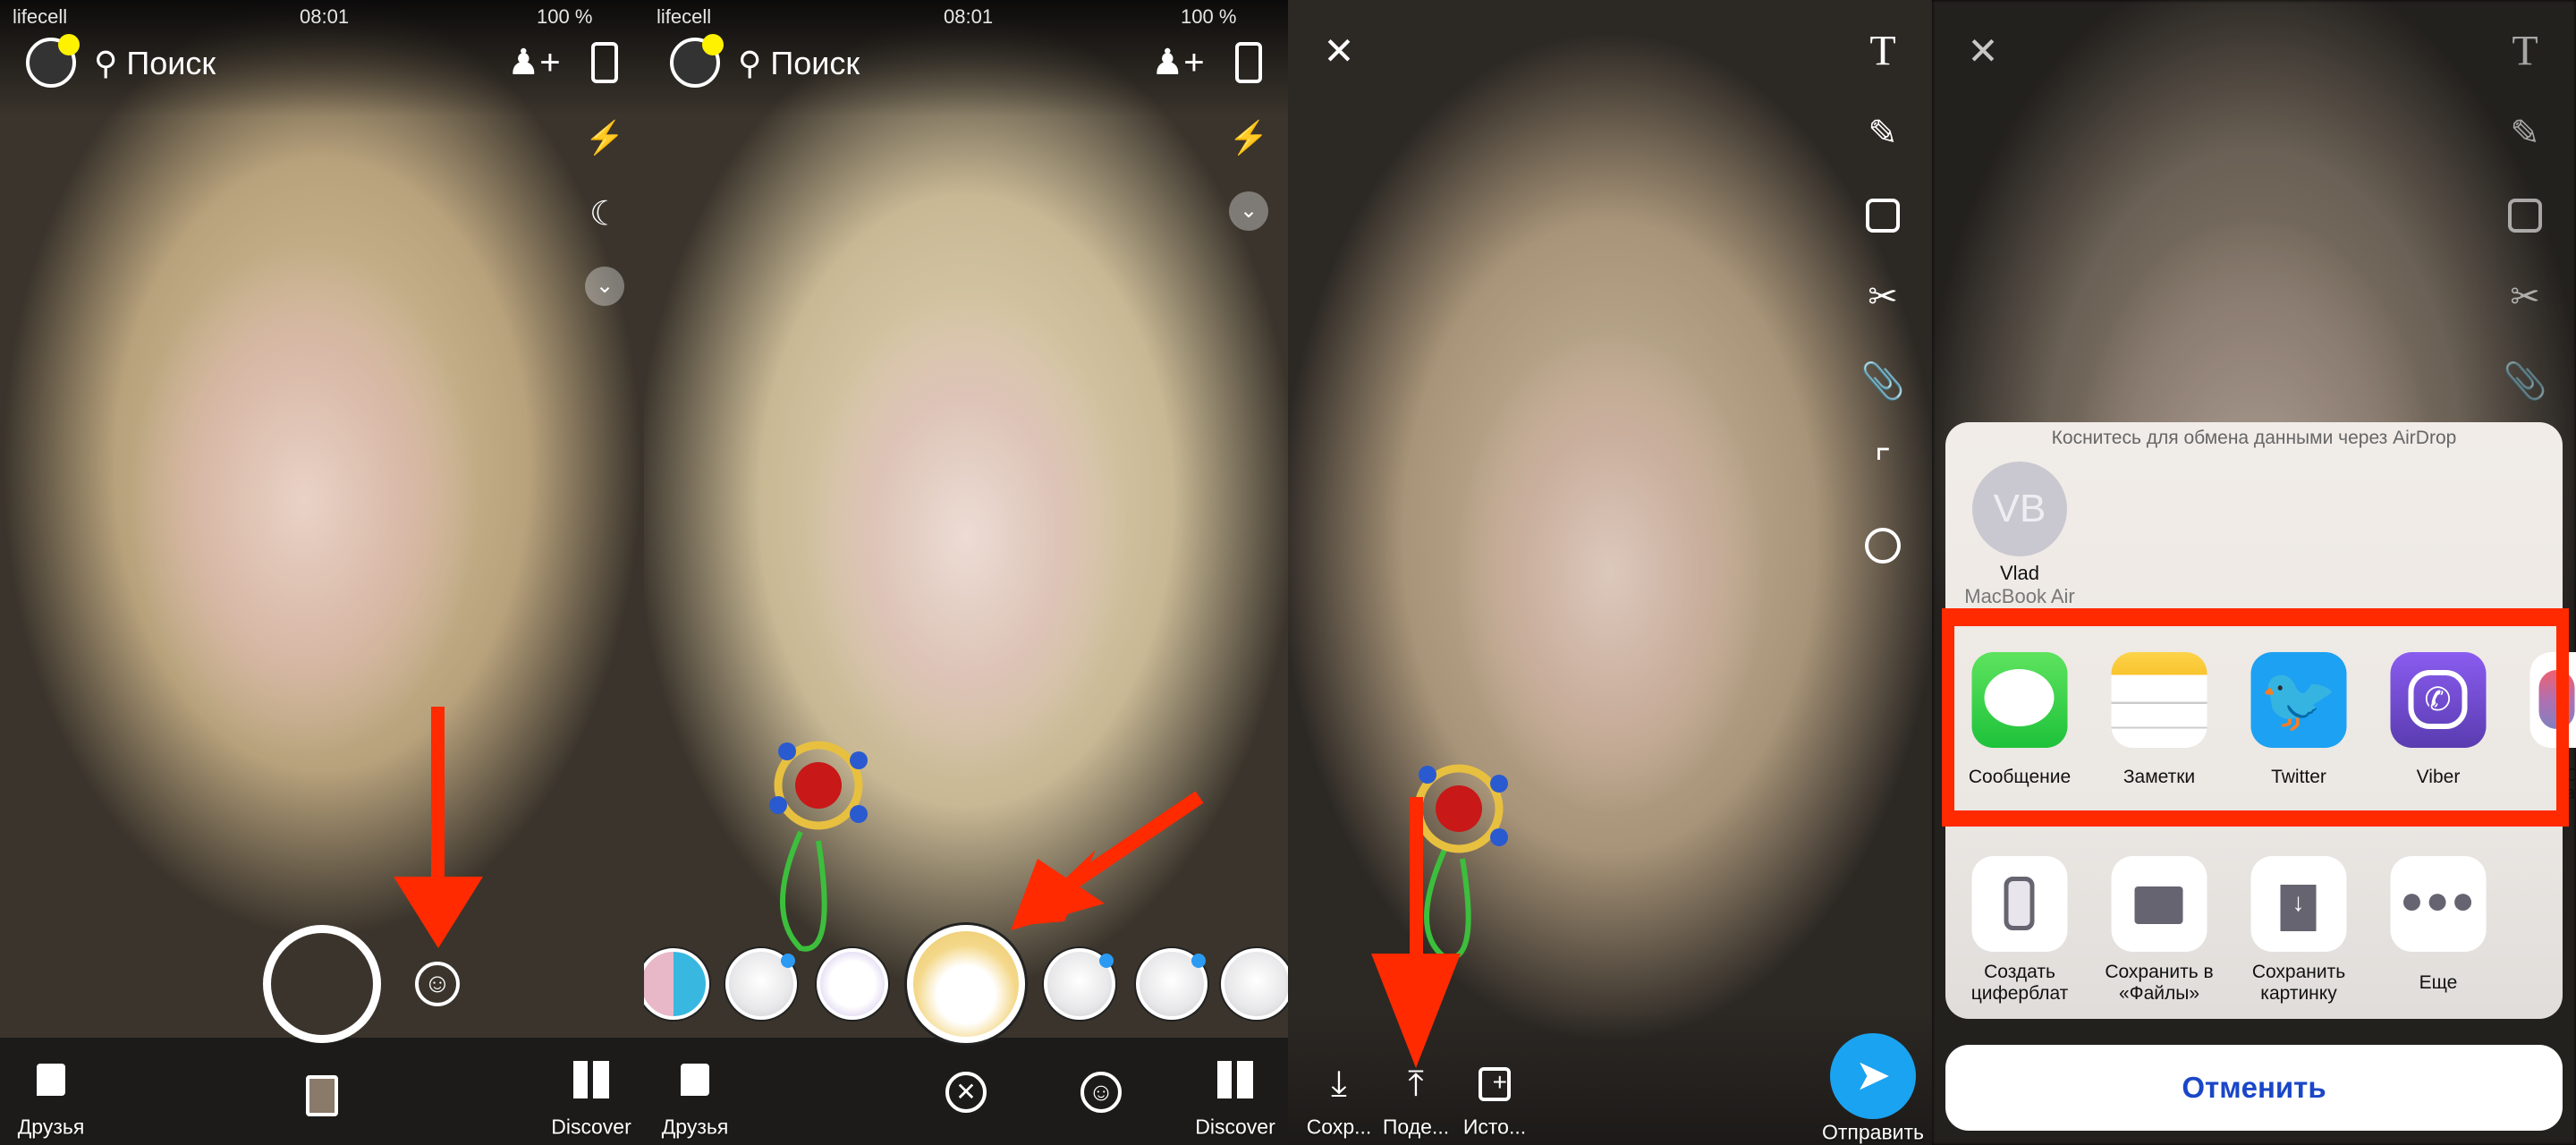 This screenshot has height=1145, width=2576. Describe the element at coordinates (322, 1095) in the screenshot. I see `memories-icon` at that location.